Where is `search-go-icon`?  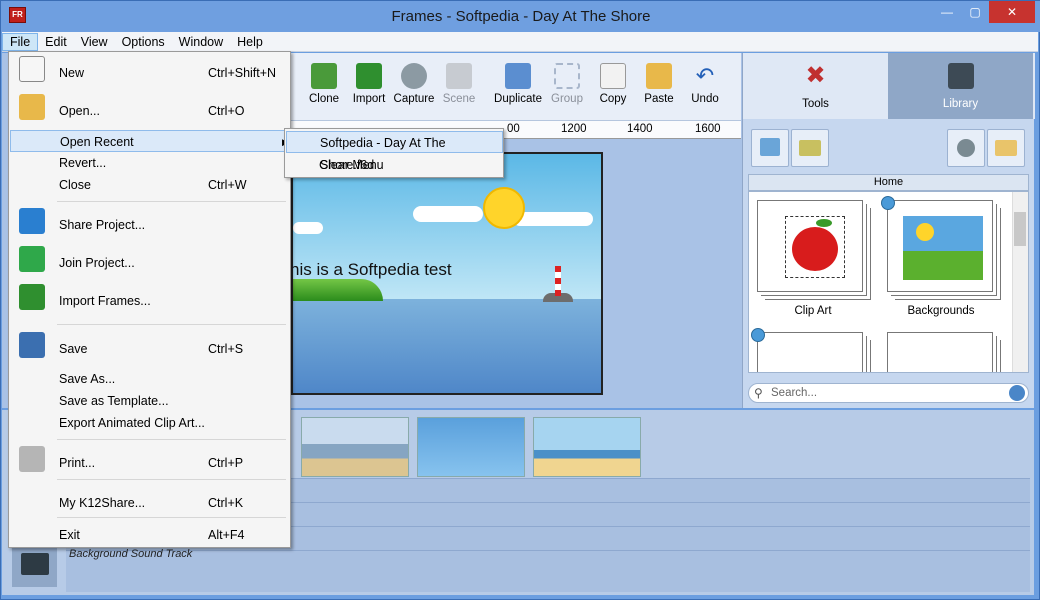
search-go-icon is located at coordinates (1017, 393).